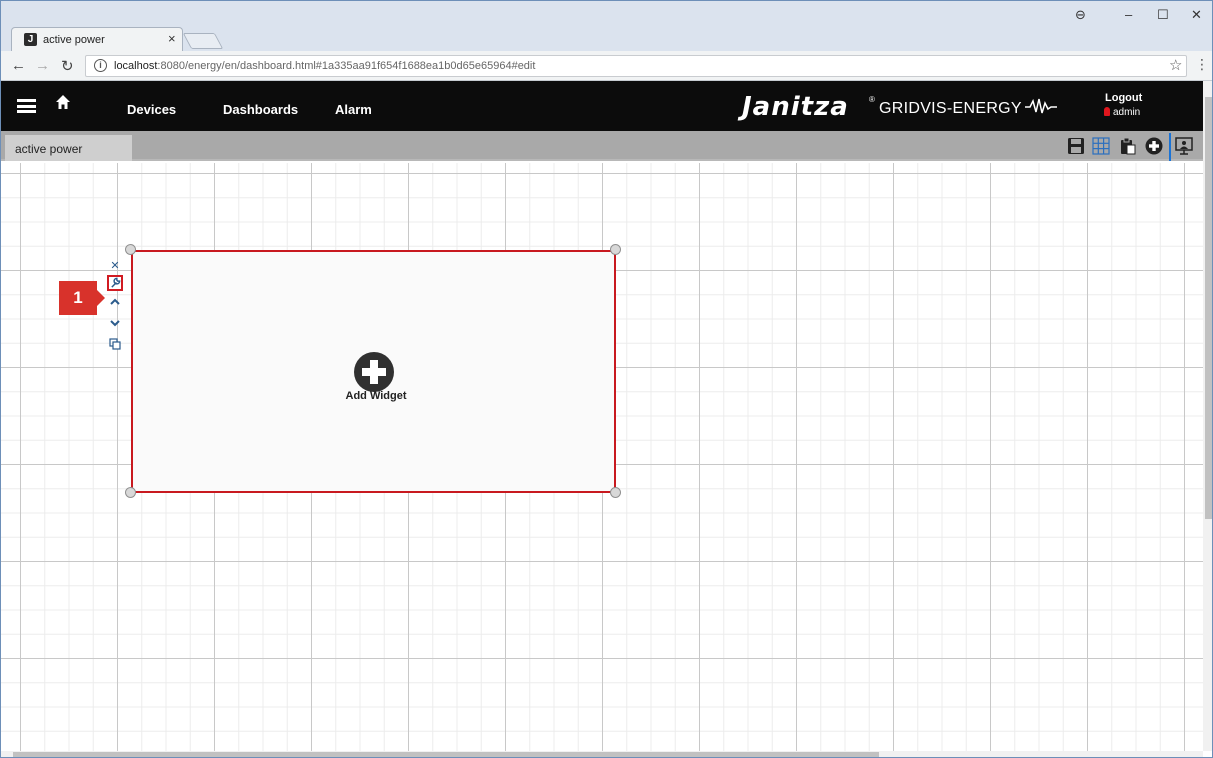 The image size is (1213, 758). What do you see at coordinates (130, 249) in the screenshot?
I see `resize-handle-top-left` at bounding box center [130, 249].